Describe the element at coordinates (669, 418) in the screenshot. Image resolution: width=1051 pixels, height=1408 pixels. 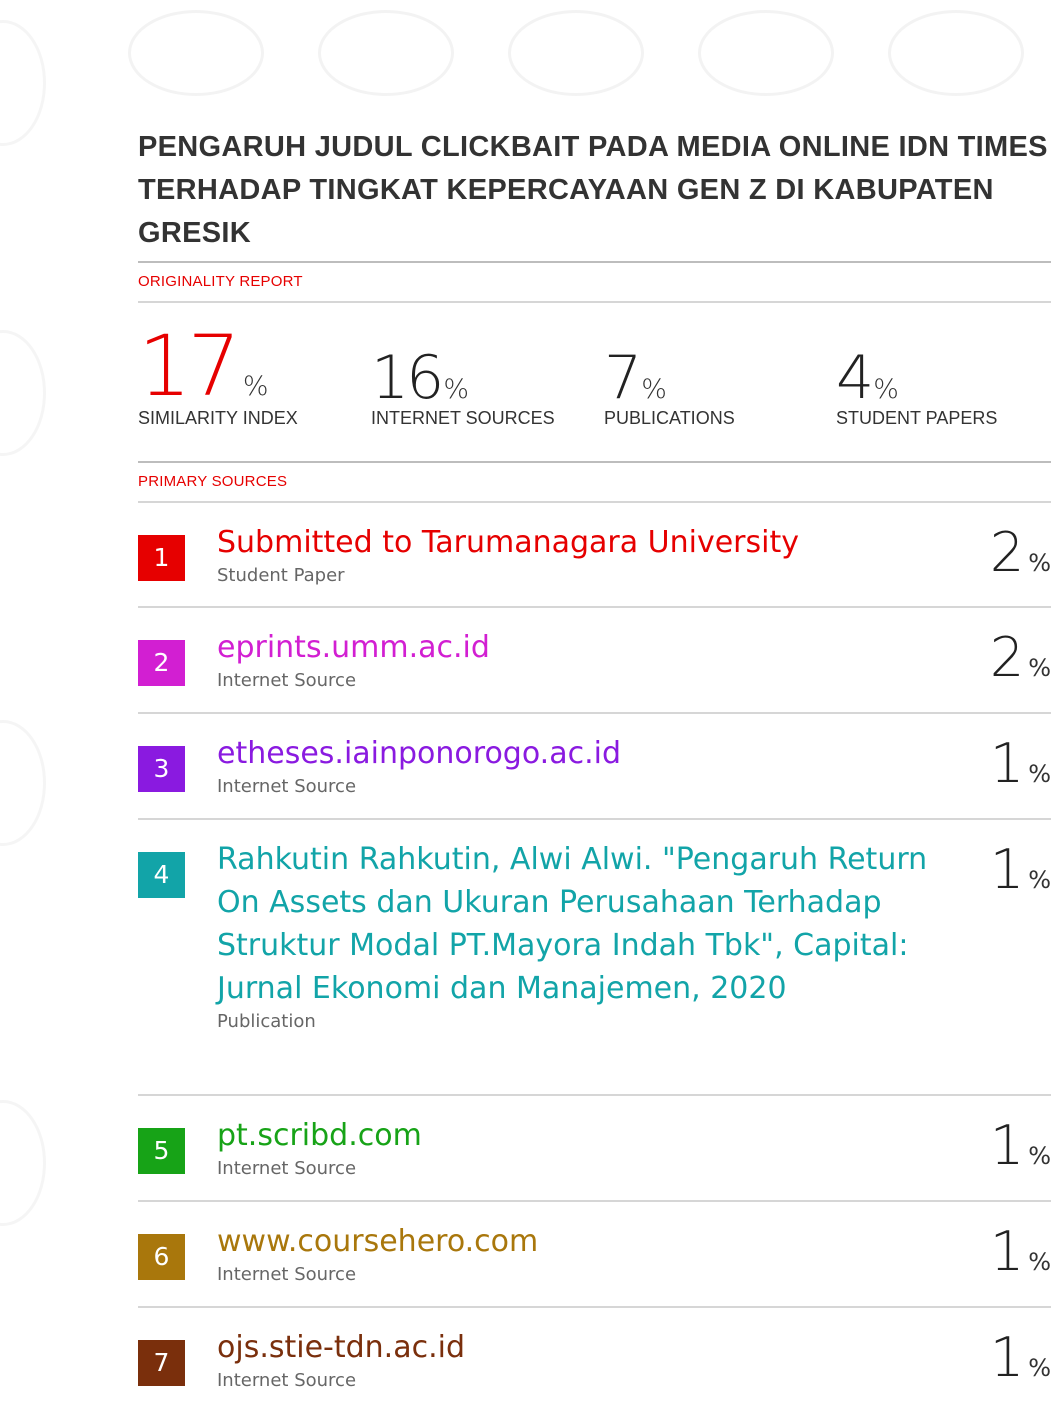
I see `publications-label: PUBLICATIONS` at that location.